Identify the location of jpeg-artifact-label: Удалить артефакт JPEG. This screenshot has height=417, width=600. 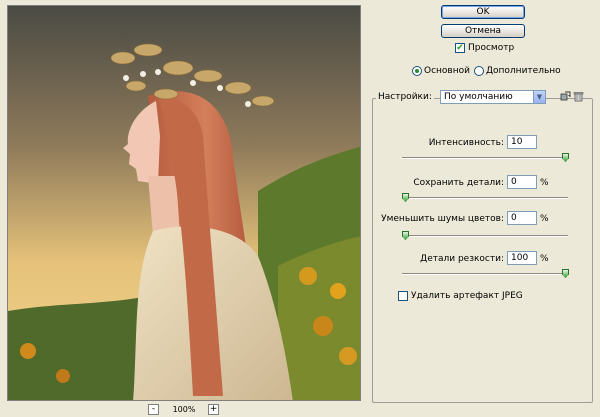
(467, 296).